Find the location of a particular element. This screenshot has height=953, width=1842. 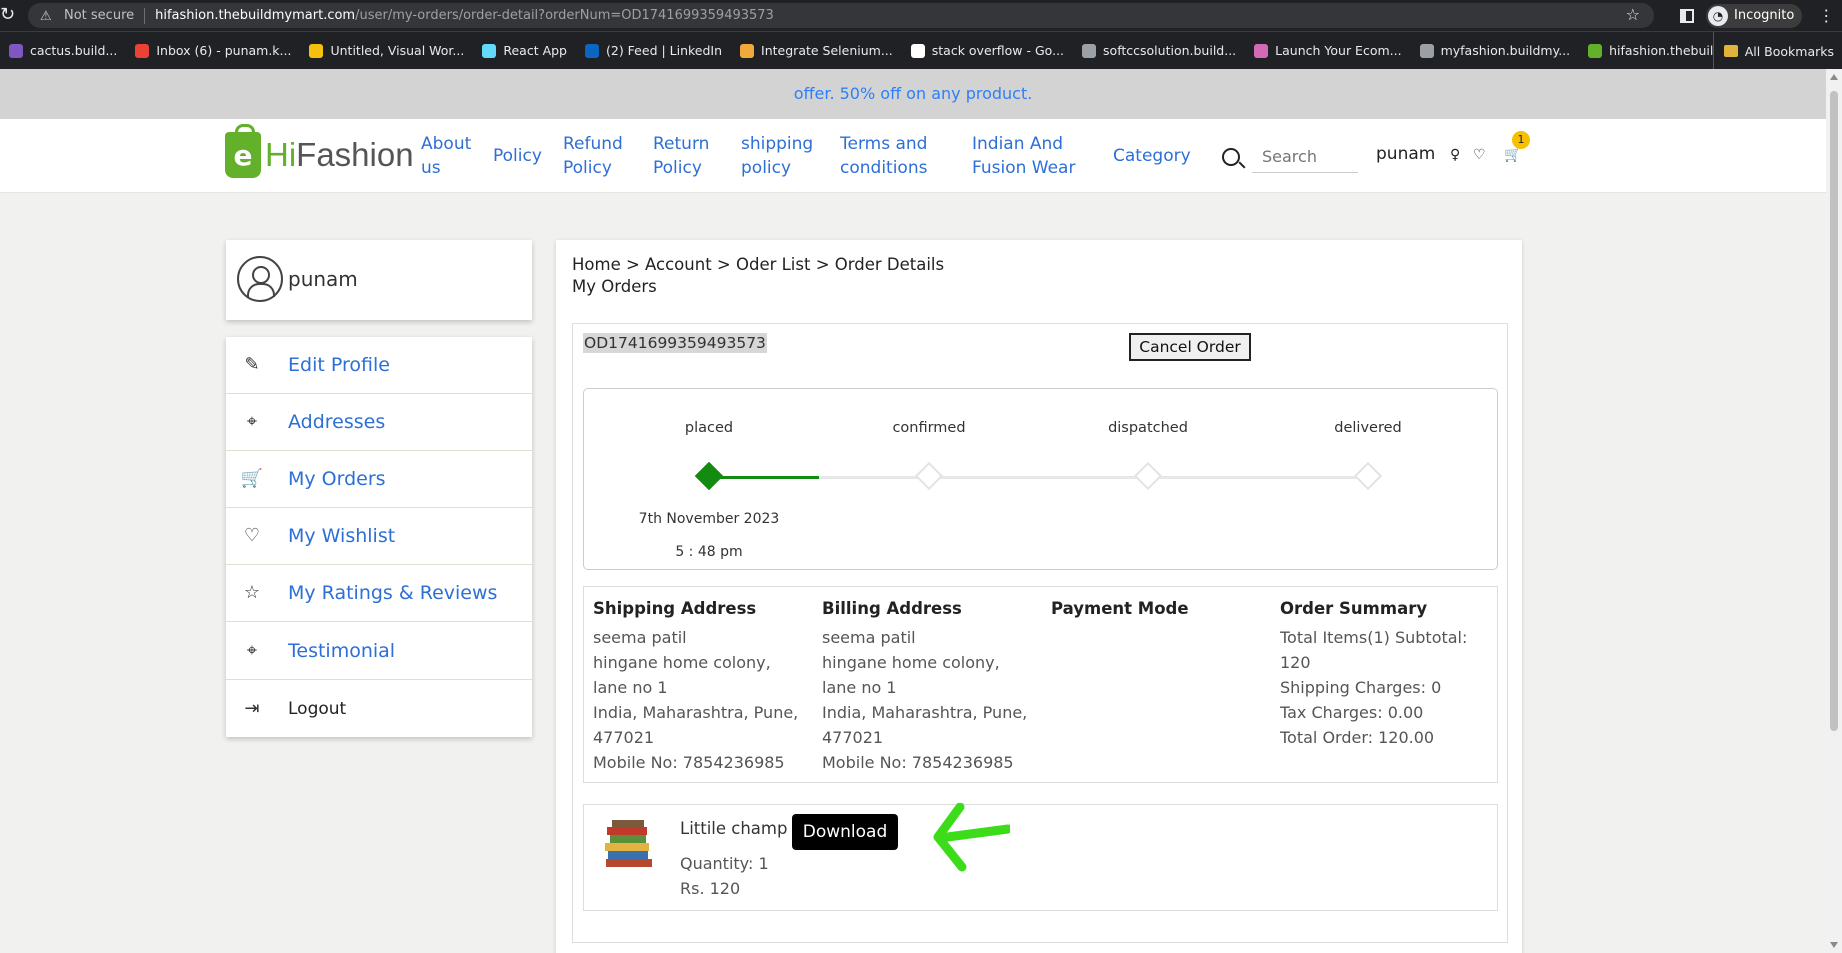

bookmark-item: (2) Feed | LinkedIn is located at coordinates (653, 50).